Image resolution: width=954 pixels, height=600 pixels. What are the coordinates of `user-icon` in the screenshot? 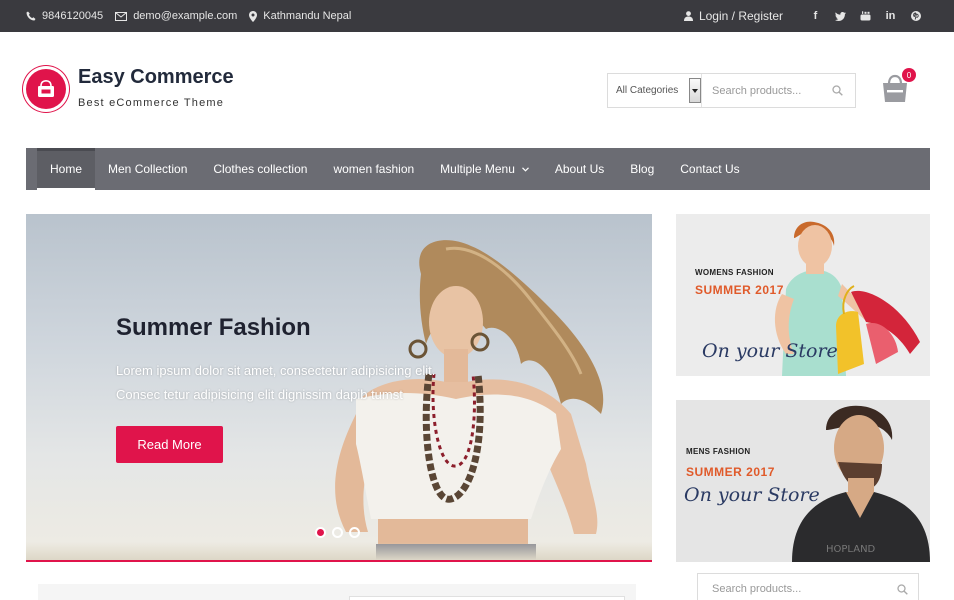 It's located at (688, 16).